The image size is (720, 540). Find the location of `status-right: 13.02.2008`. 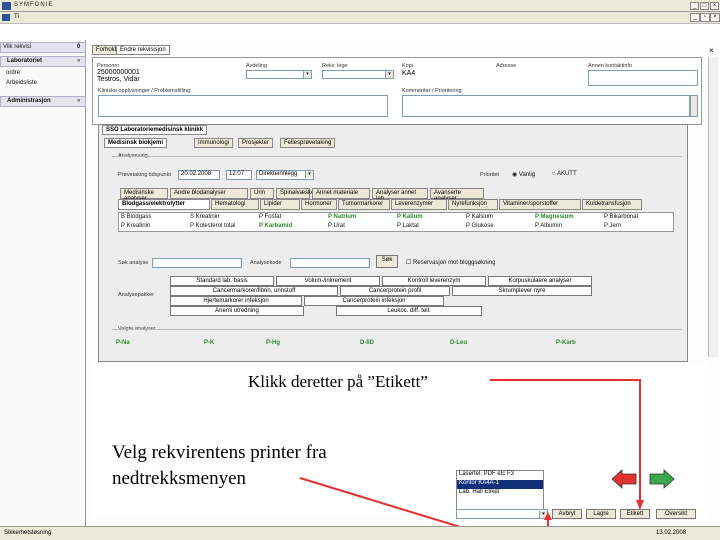

status-right: 13.02.2008 is located at coordinates (671, 533).